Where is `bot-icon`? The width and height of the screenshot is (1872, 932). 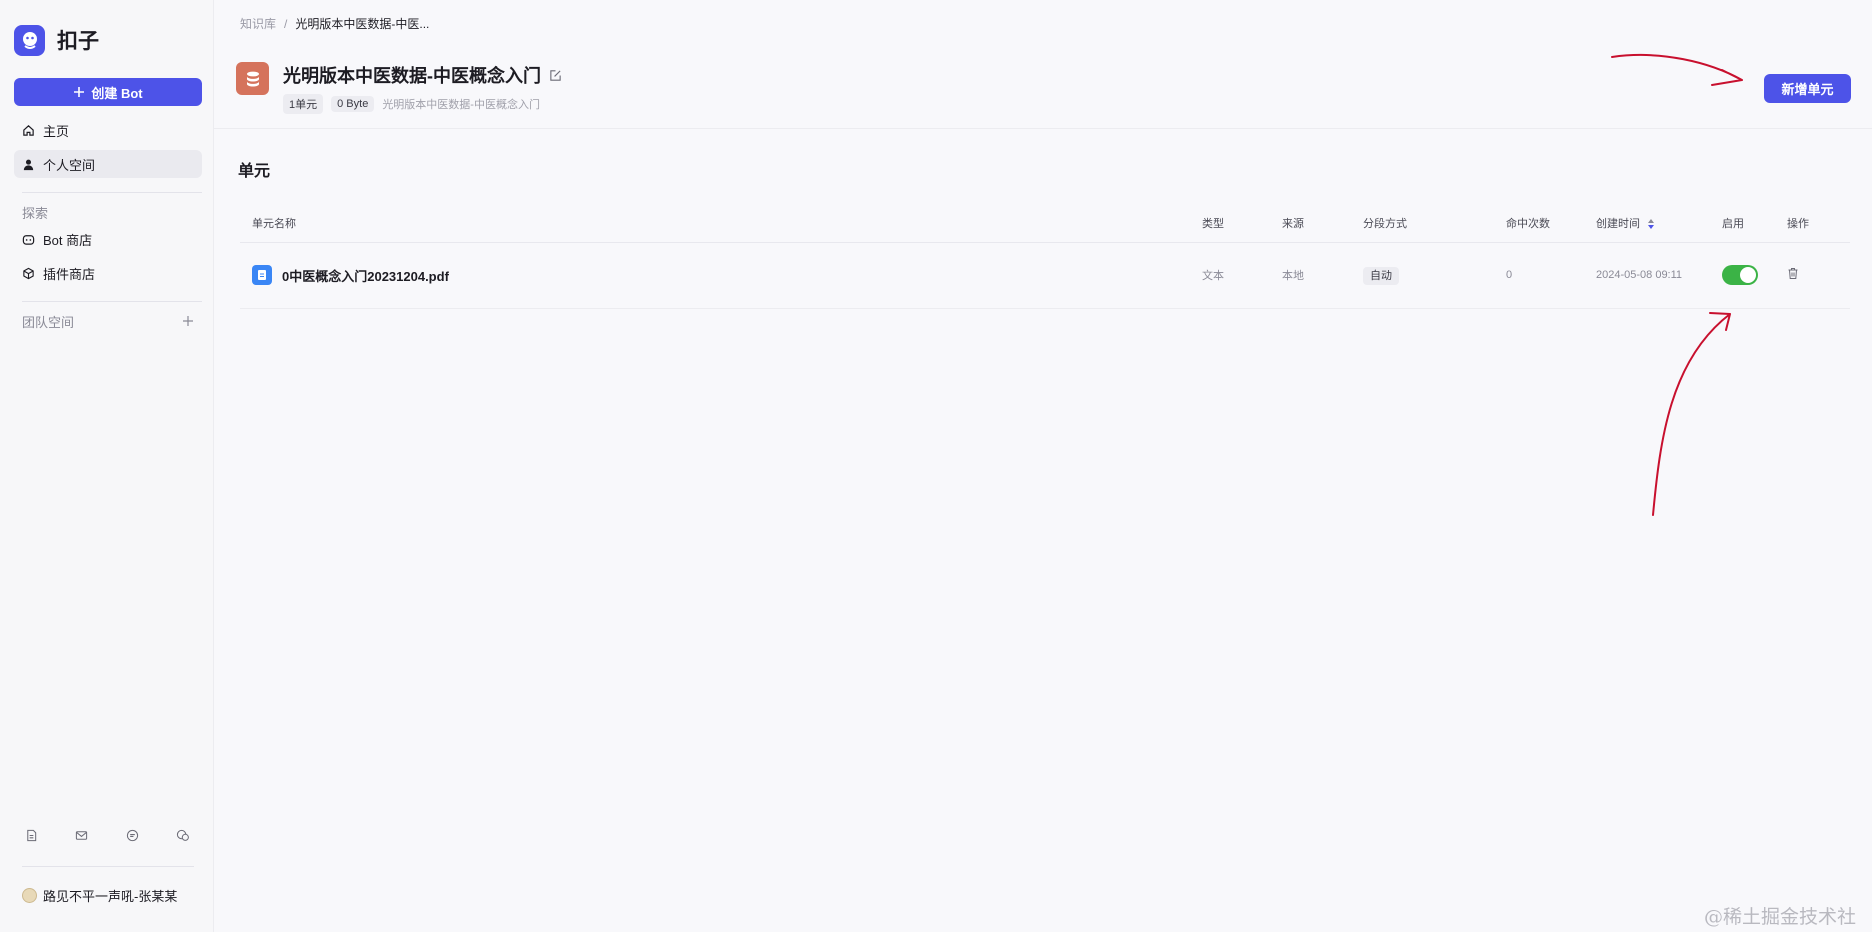
bot-icon is located at coordinates (28, 239).